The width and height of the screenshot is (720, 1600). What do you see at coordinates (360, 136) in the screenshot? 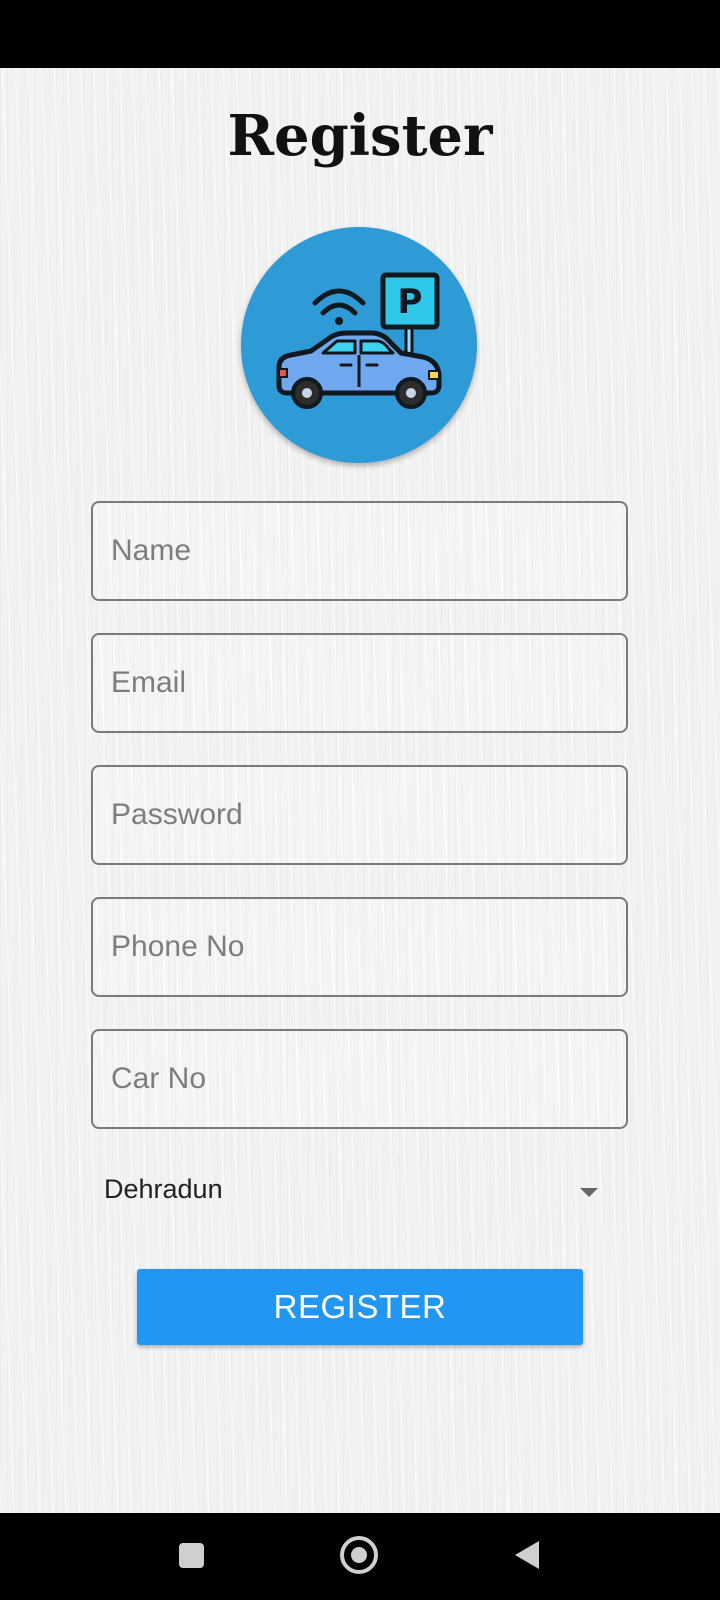
I see `page-title: Register` at bounding box center [360, 136].